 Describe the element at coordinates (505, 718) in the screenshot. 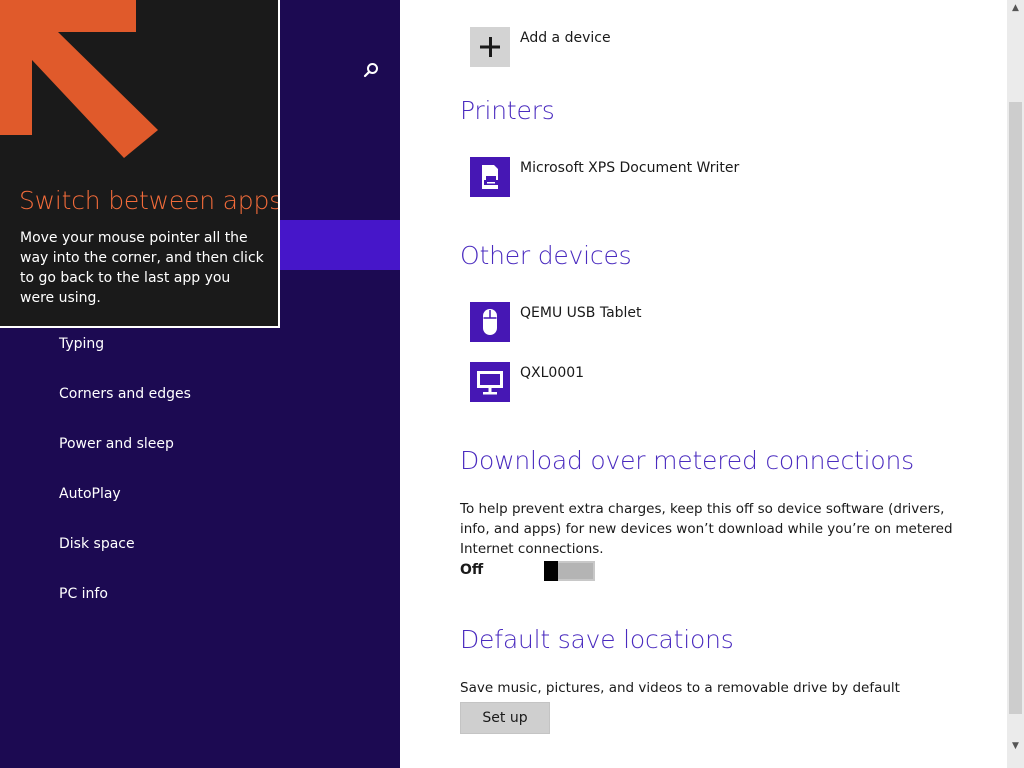

I see `setup-button: Set up` at that location.